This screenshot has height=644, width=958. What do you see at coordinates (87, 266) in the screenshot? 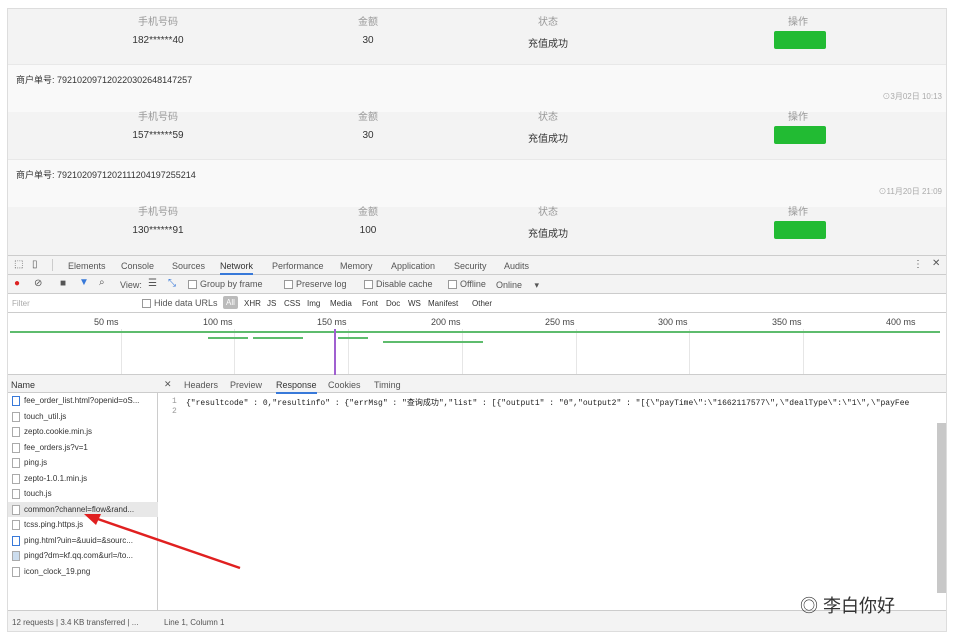
I see `tab-elements: Elements` at bounding box center [87, 266].